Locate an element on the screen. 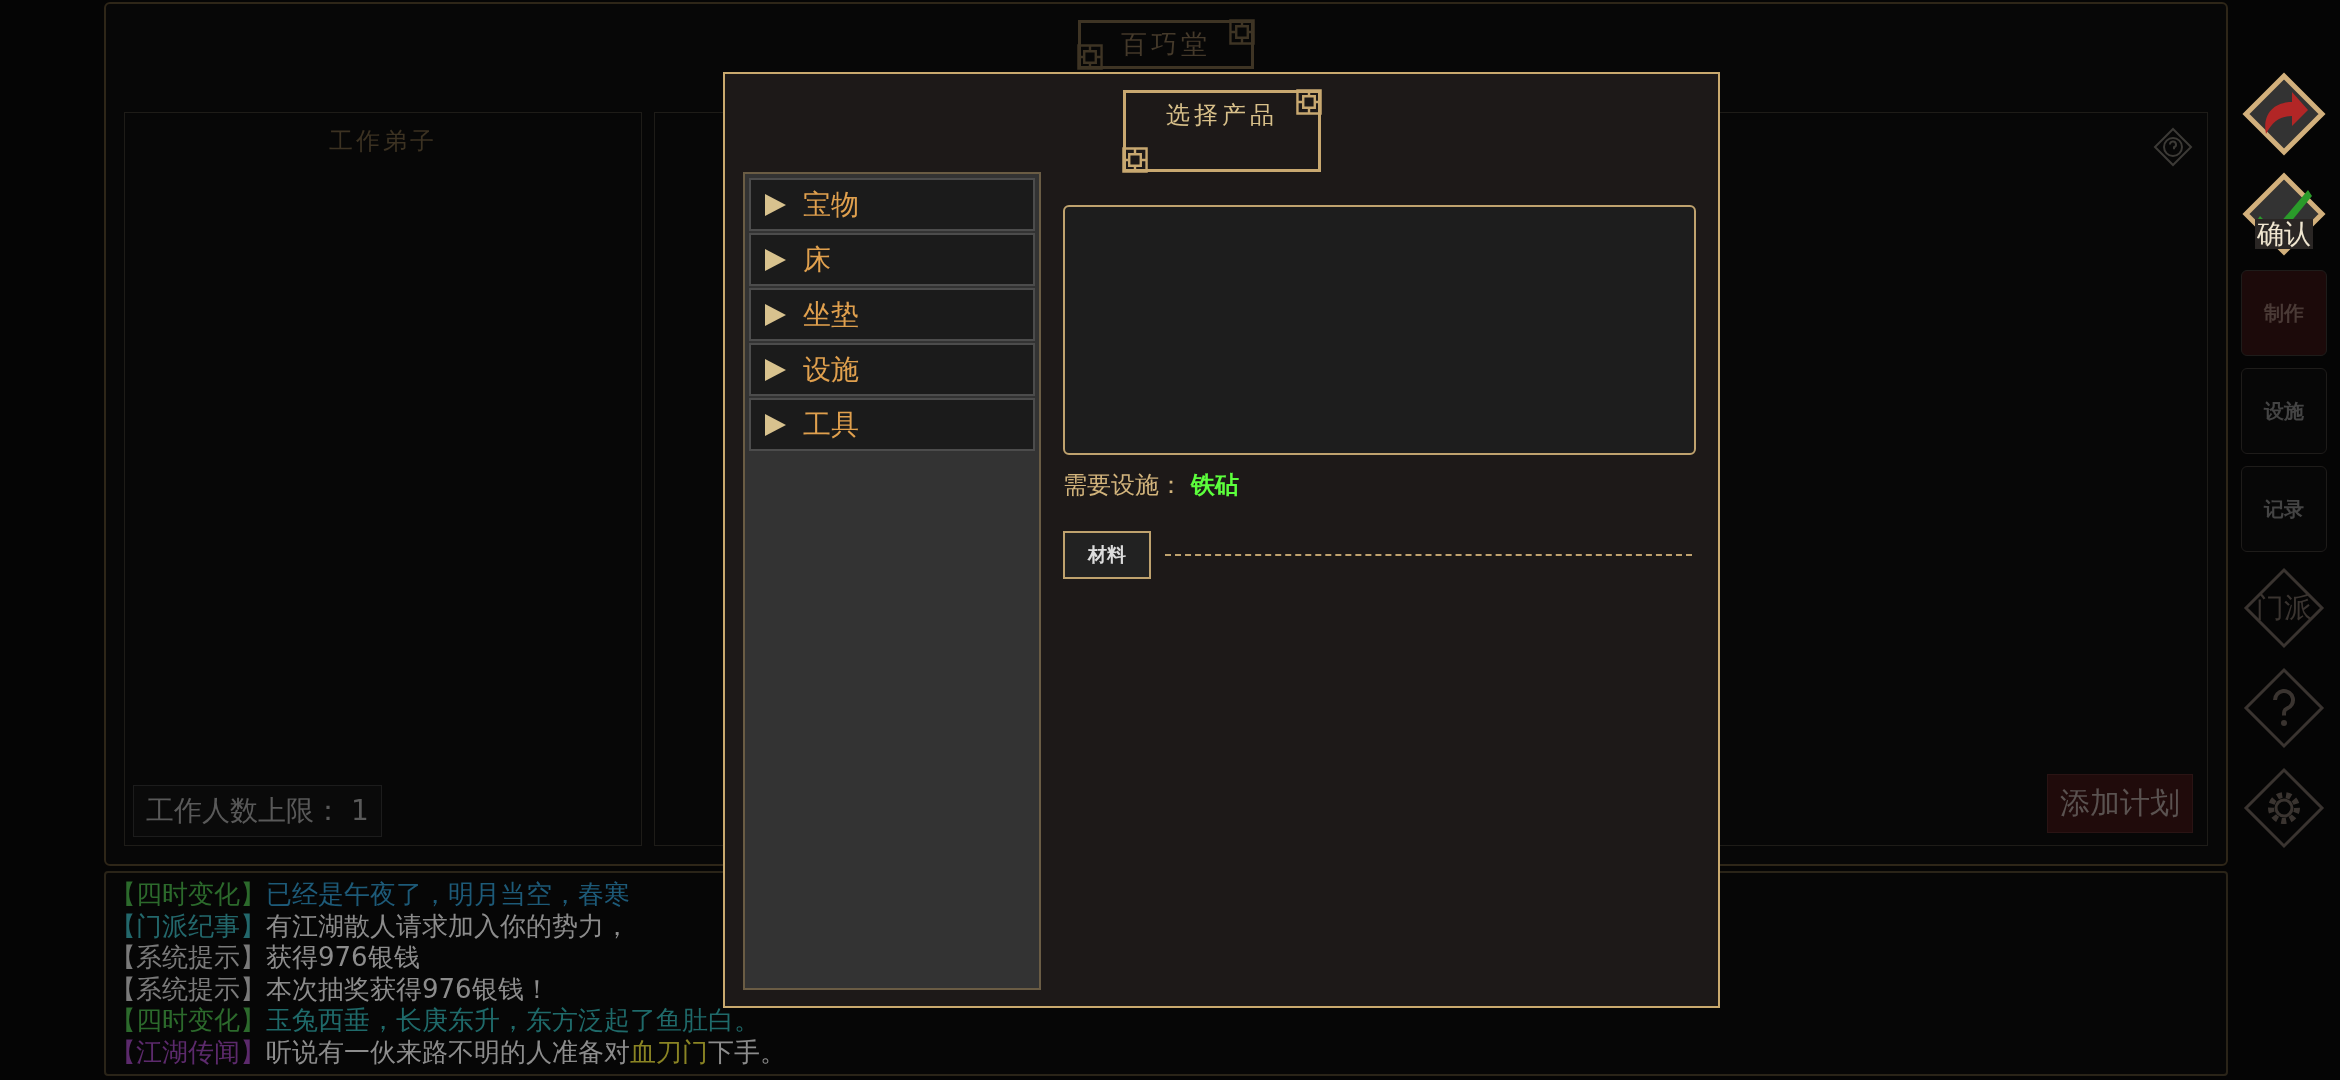  log-message: 玉兔西垂，长庚东升，东方泛起了鱼肚白。 is located at coordinates (513, 1020).